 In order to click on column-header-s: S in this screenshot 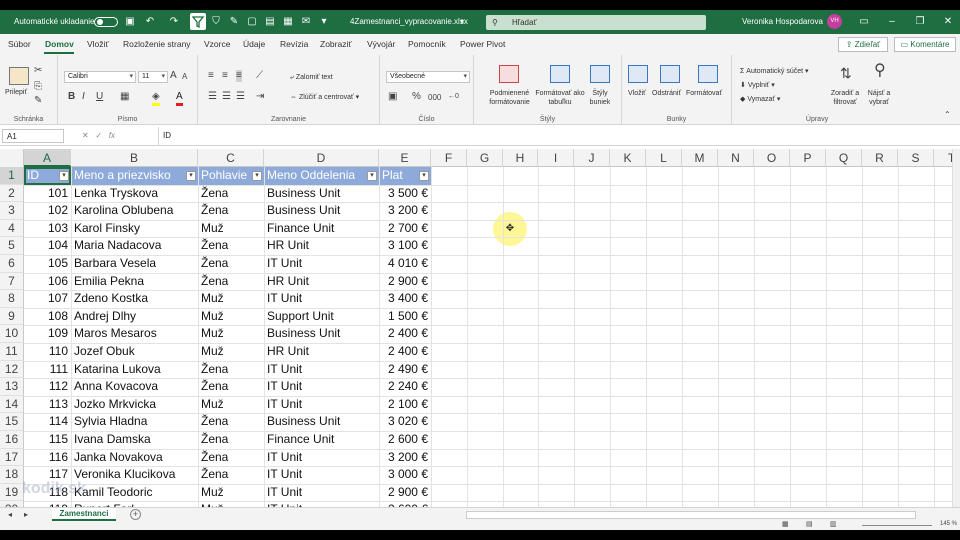, I will do `click(916, 158)`.